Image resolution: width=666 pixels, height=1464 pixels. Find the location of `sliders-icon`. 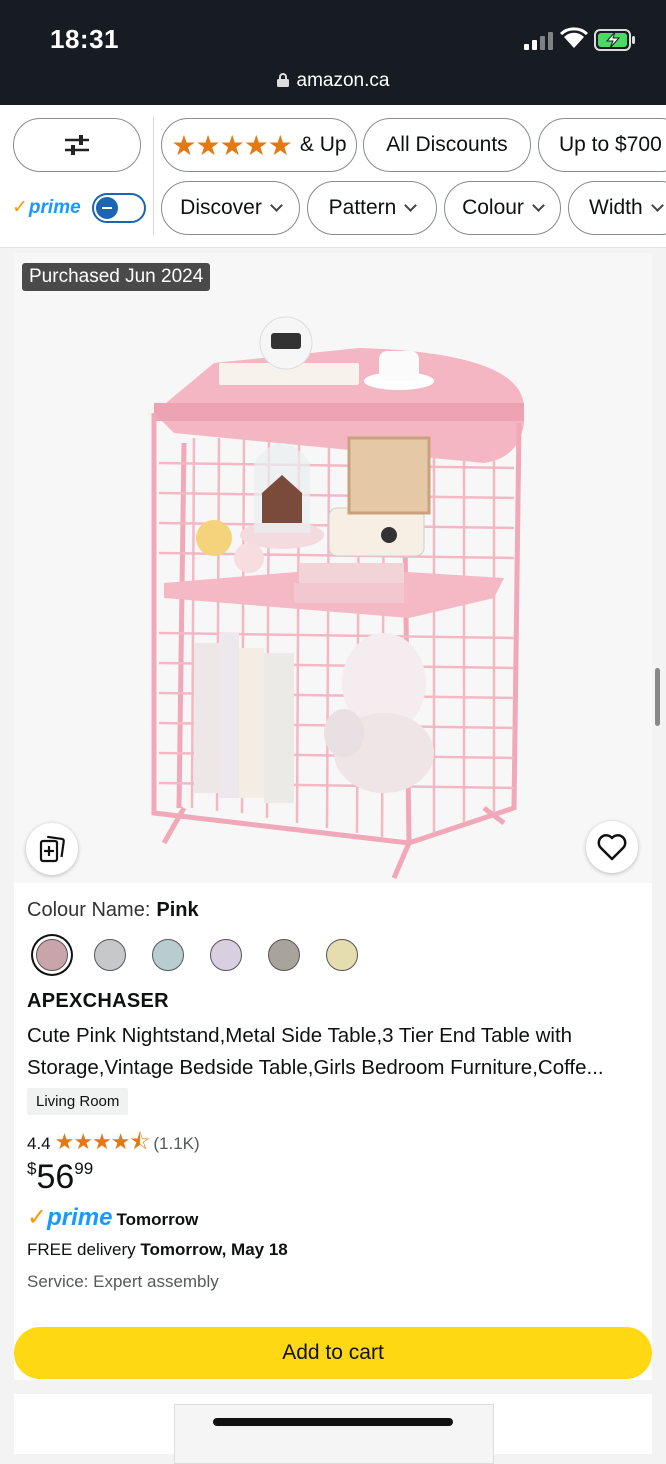

sliders-icon is located at coordinates (77, 145).